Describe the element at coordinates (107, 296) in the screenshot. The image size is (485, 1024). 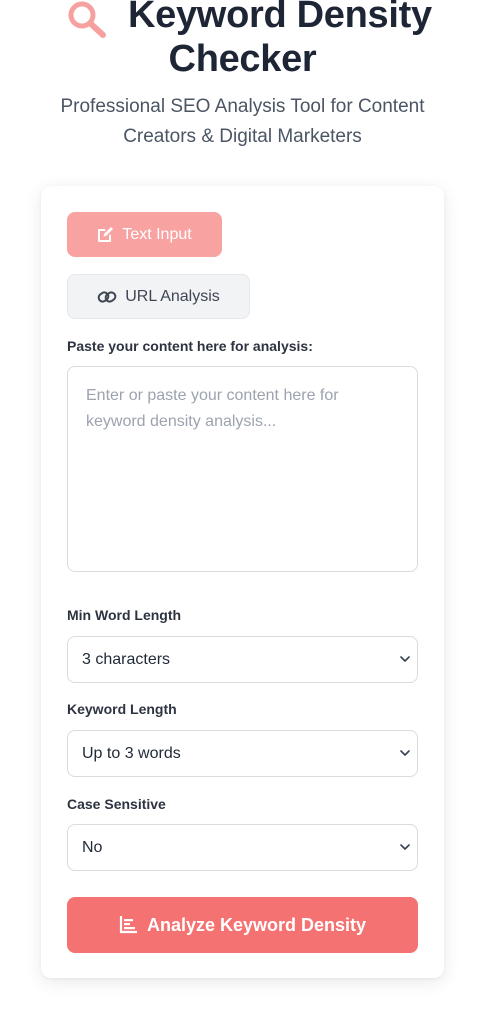
I see `link-icon` at that location.